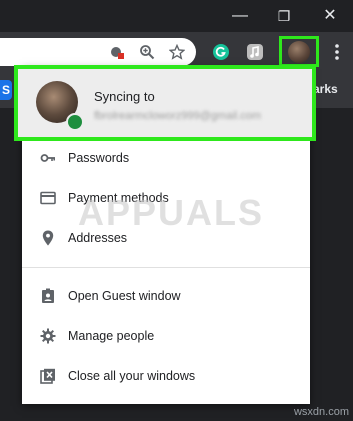 This screenshot has width=353, height=421. Describe the element at coordinates (98, 238) in the screenshot. I see `menu-item-label: Addresses` at that location.